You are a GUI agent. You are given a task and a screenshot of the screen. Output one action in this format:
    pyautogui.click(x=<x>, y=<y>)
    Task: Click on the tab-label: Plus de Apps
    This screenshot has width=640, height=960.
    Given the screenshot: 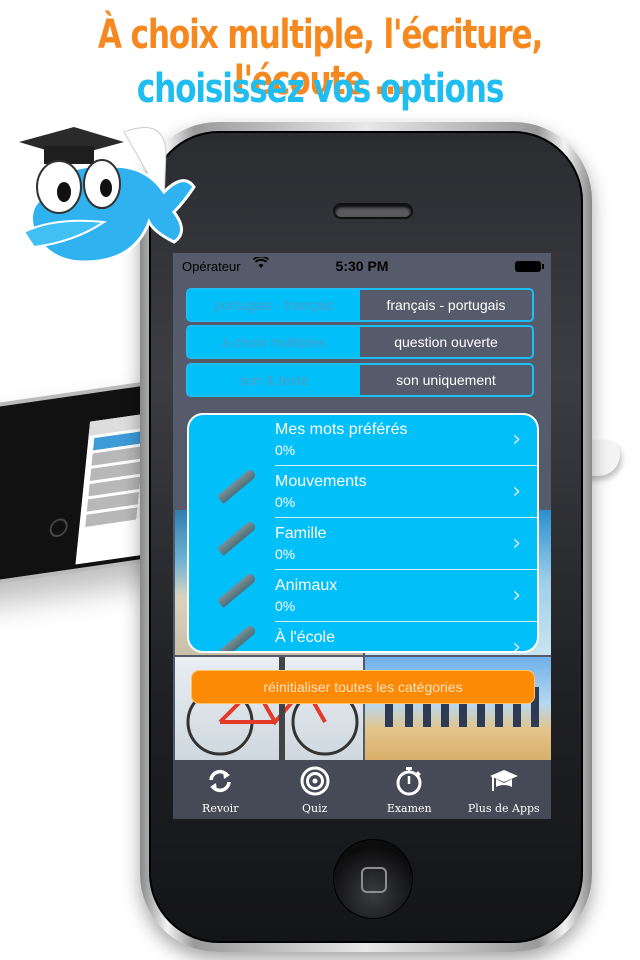 What is the action you would take?
    pyautogui.click(x=503, y=808)
    